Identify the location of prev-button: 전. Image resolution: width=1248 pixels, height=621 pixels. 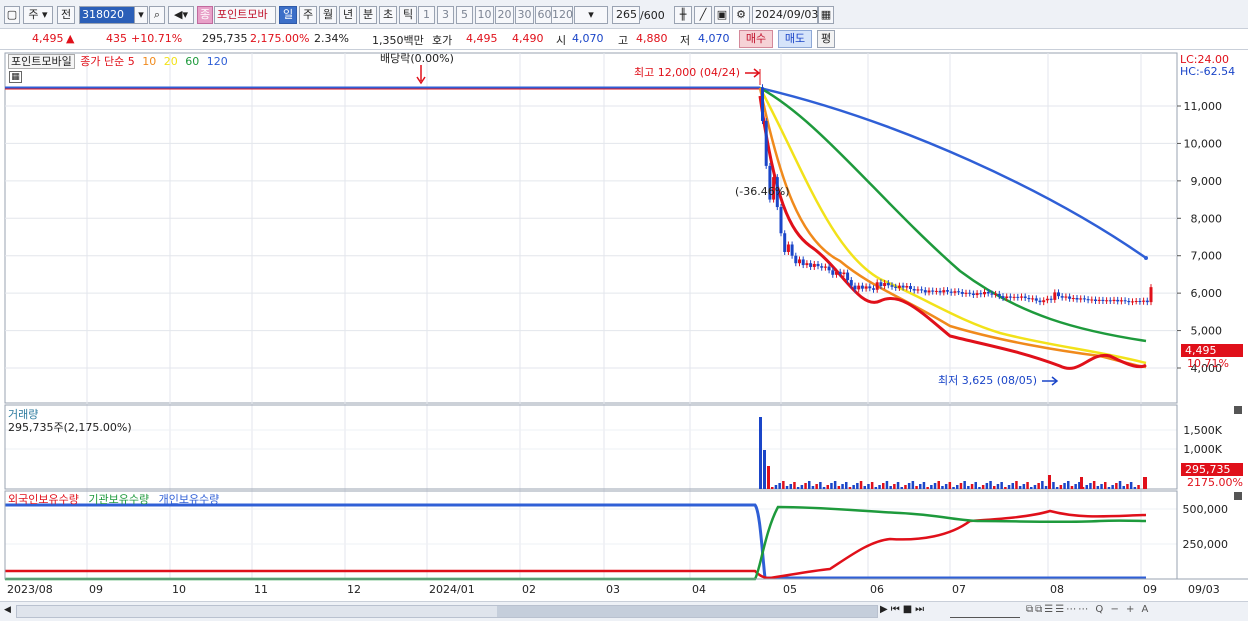
(66, 15).